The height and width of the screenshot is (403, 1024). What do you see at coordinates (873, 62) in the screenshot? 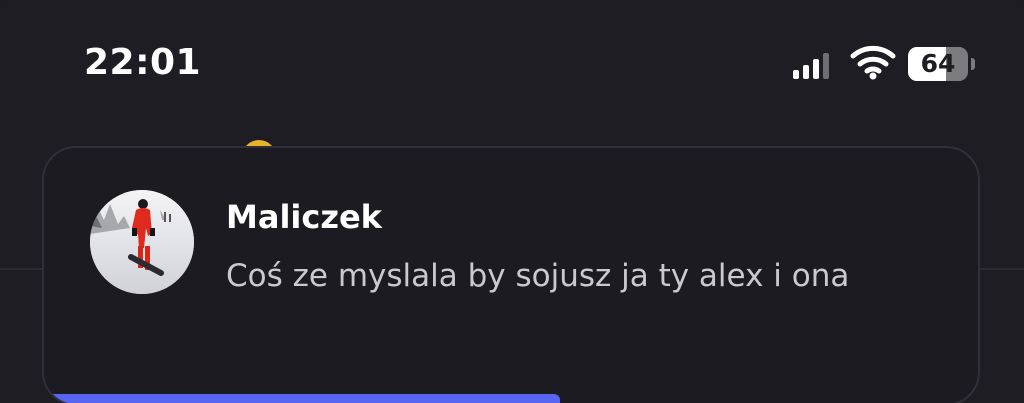
I see `wifi-icon` at bounding box center [873, 62].